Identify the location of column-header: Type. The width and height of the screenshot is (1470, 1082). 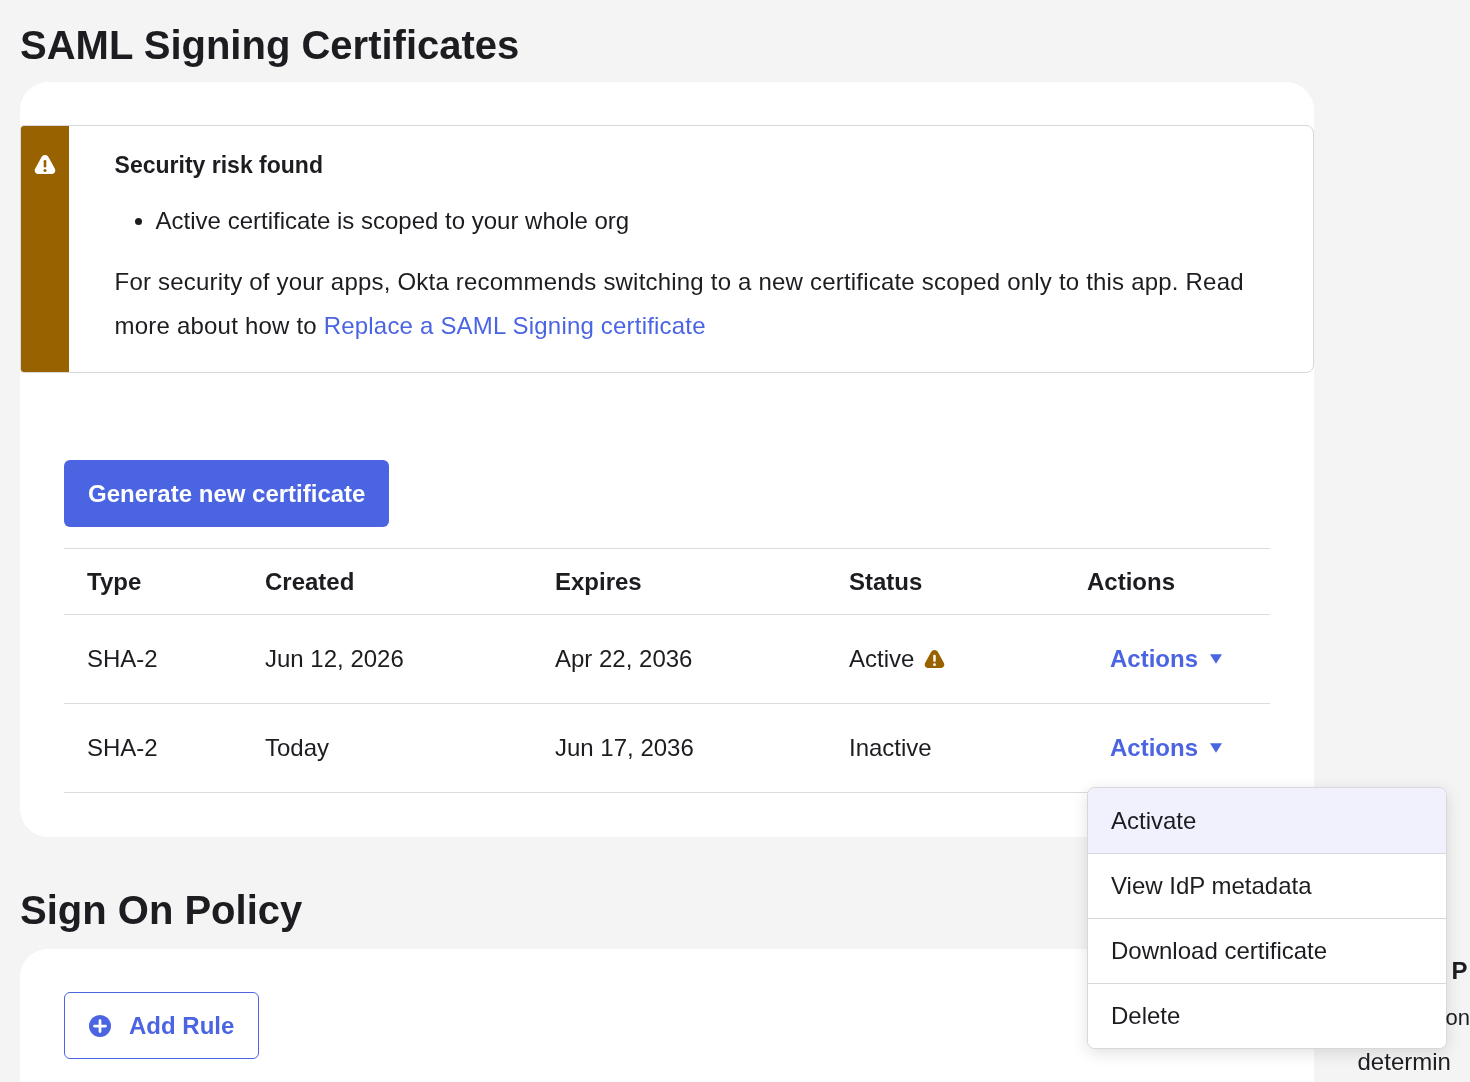
(114, 581).